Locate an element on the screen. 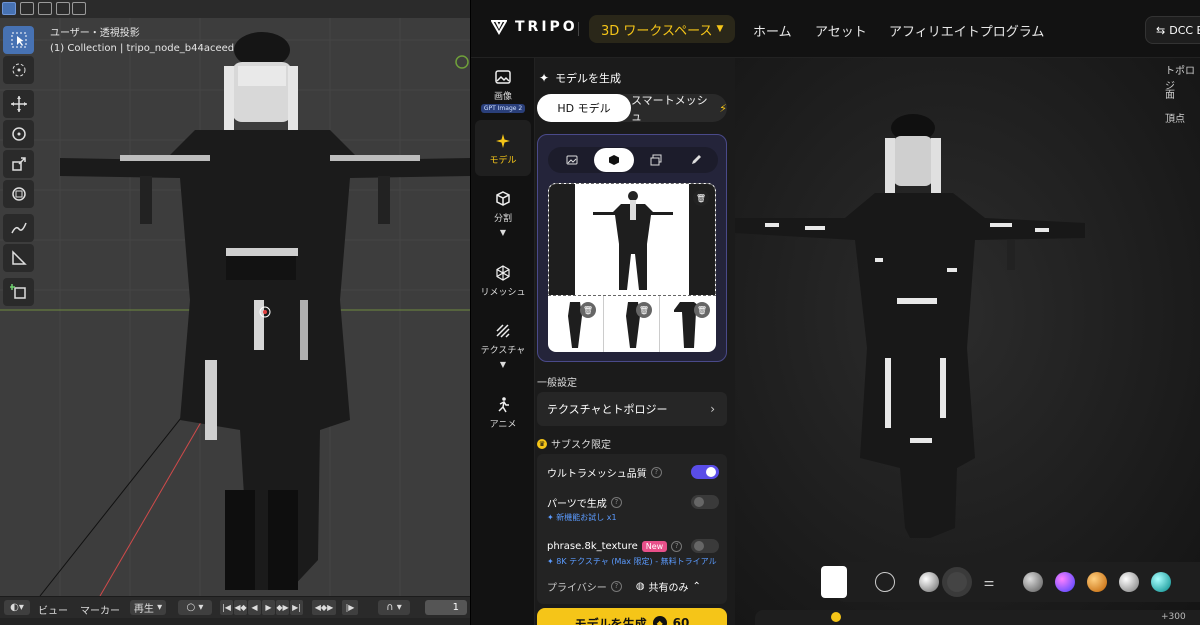 The height and width of the screenshot is (625, 1200). normal-sphere-icon is located at coordinates (1065, 582).